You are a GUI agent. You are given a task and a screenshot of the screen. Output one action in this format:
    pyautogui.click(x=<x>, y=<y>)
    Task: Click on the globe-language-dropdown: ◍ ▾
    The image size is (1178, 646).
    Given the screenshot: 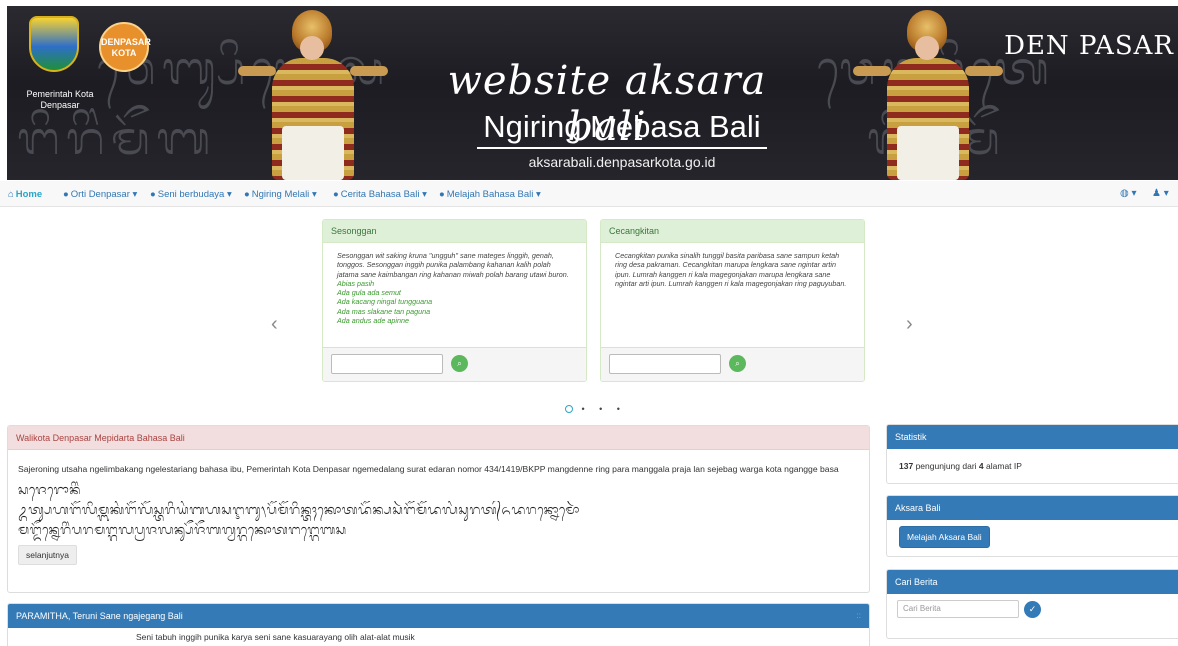 What is the action you would take?
    pyautogui.click(x=1128, y=193)
    